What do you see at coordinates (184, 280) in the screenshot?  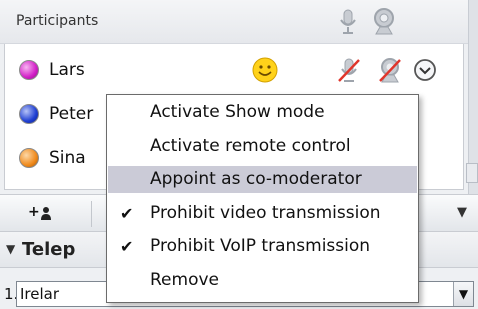 I see `menu-item-label: Remove` at bounding box center [184, 280].